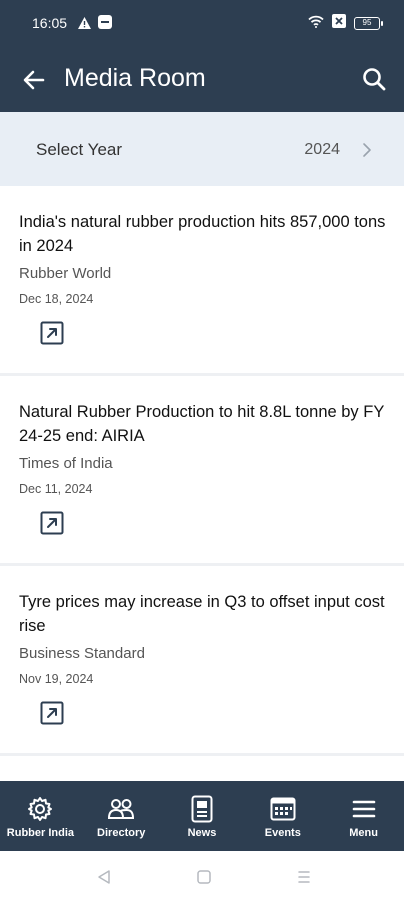 This screenshot has height=900, width=404. I want to click on status-system-icons: 95, so click(345, 23).